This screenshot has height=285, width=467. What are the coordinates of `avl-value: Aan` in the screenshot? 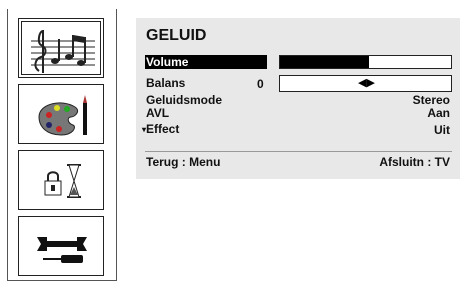 It's located at (438, 113).